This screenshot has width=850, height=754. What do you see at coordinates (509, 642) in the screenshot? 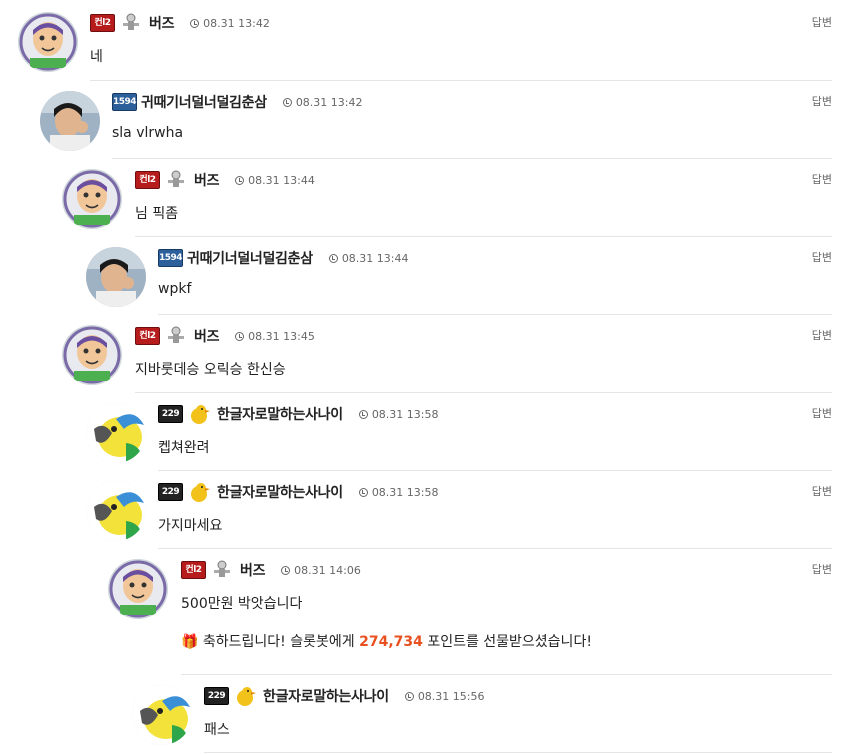
I see `gift-suffix: 포인트를 선물받으셨습니다!` at bounding box center [509, 642].